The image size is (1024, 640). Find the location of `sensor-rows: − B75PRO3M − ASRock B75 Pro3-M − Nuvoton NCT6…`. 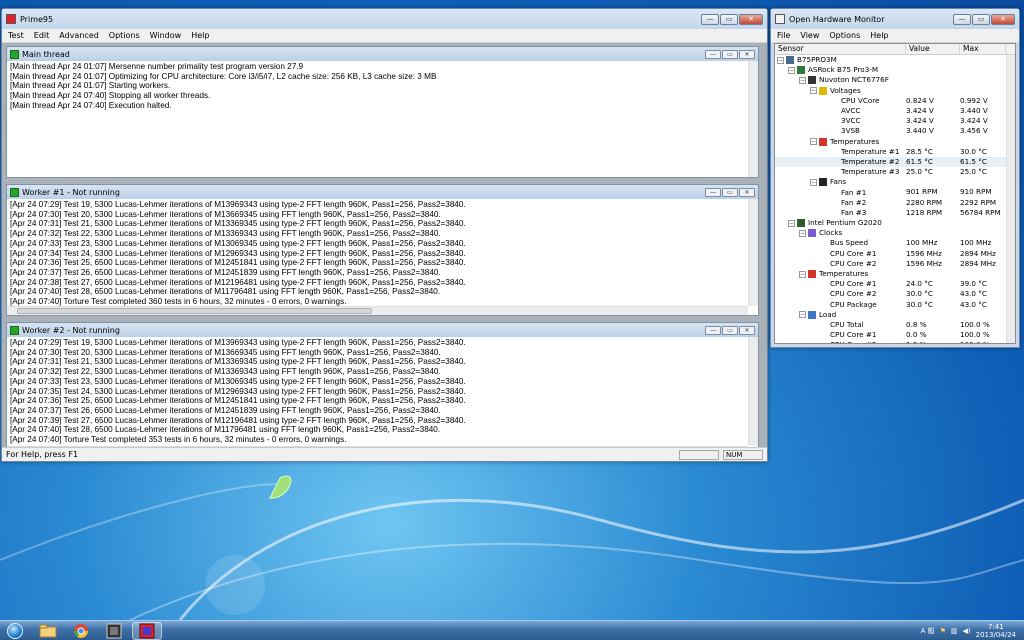

sensor-rows: − B75PRO3M − ASRock B75 Pro3-M − Nuvoton NCT6… is located at coordinates (895, 199).